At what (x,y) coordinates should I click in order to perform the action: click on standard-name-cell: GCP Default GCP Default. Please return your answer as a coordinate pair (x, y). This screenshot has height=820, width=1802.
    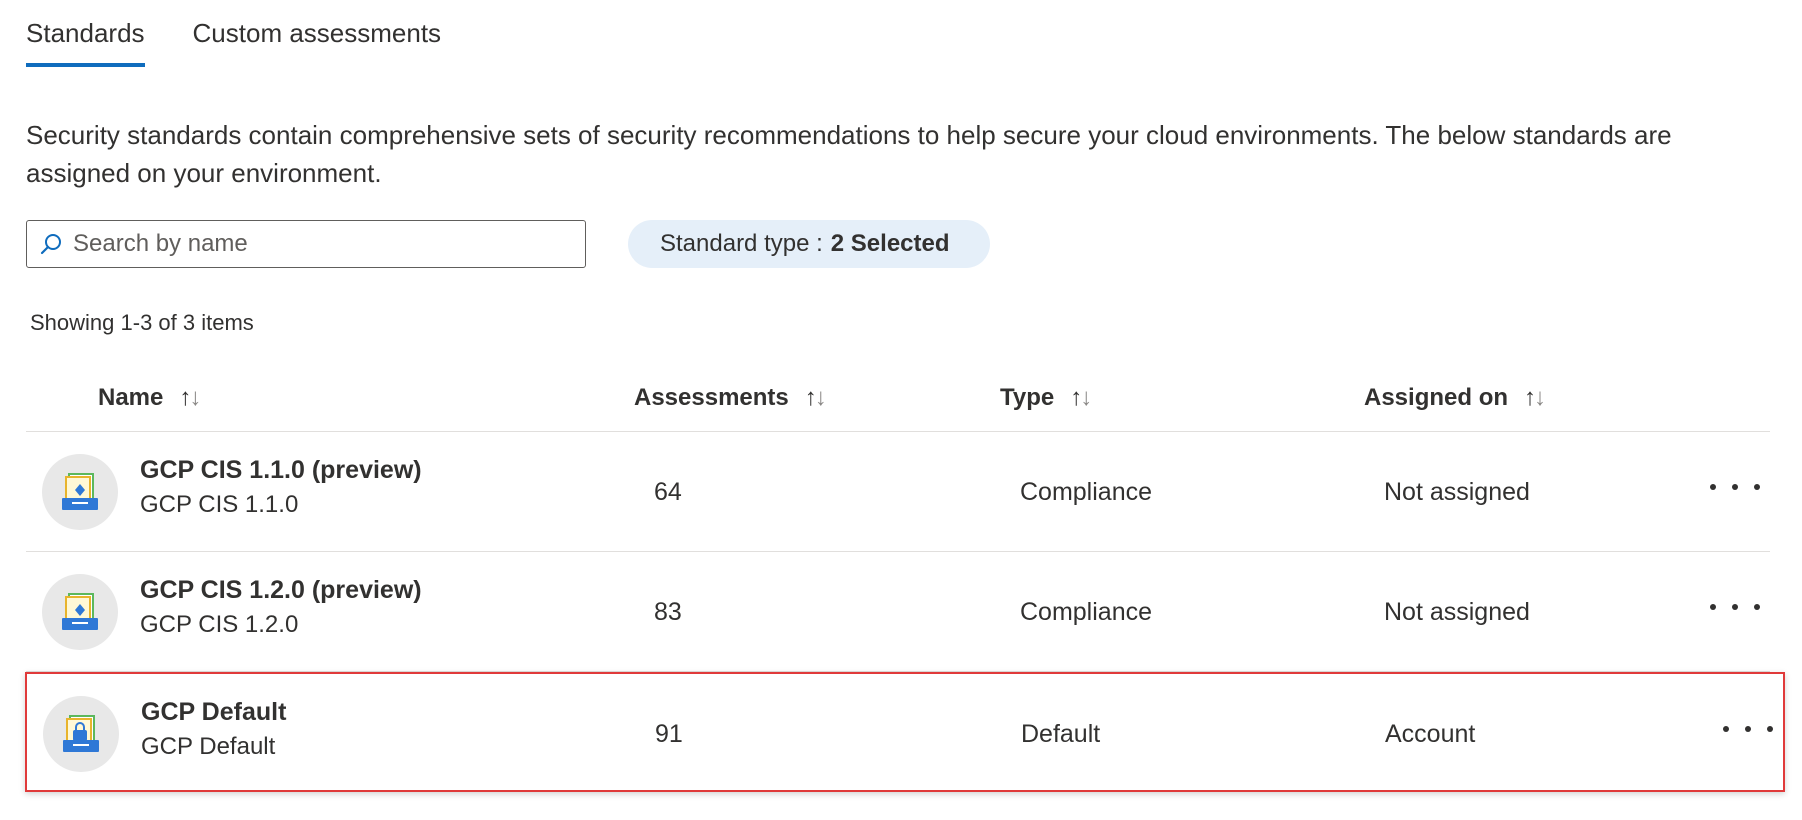
    Looking at the image, I should click on (213, 729).